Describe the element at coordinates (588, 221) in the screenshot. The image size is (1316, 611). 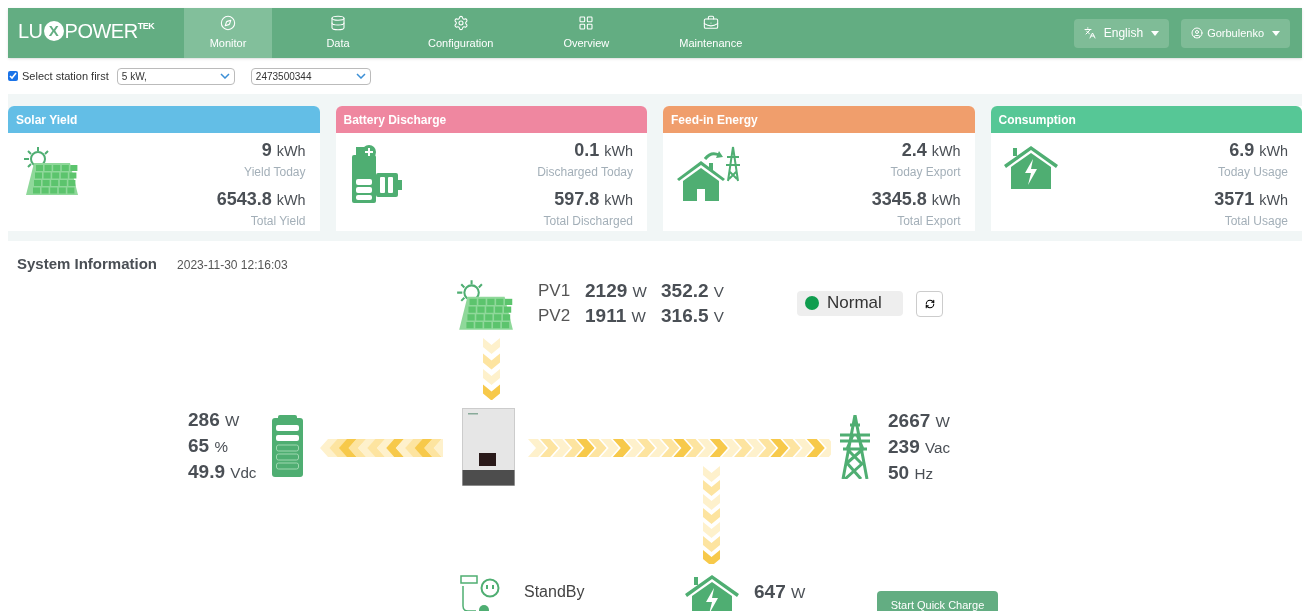
I see `stat-label: Total Discharged` at that location.